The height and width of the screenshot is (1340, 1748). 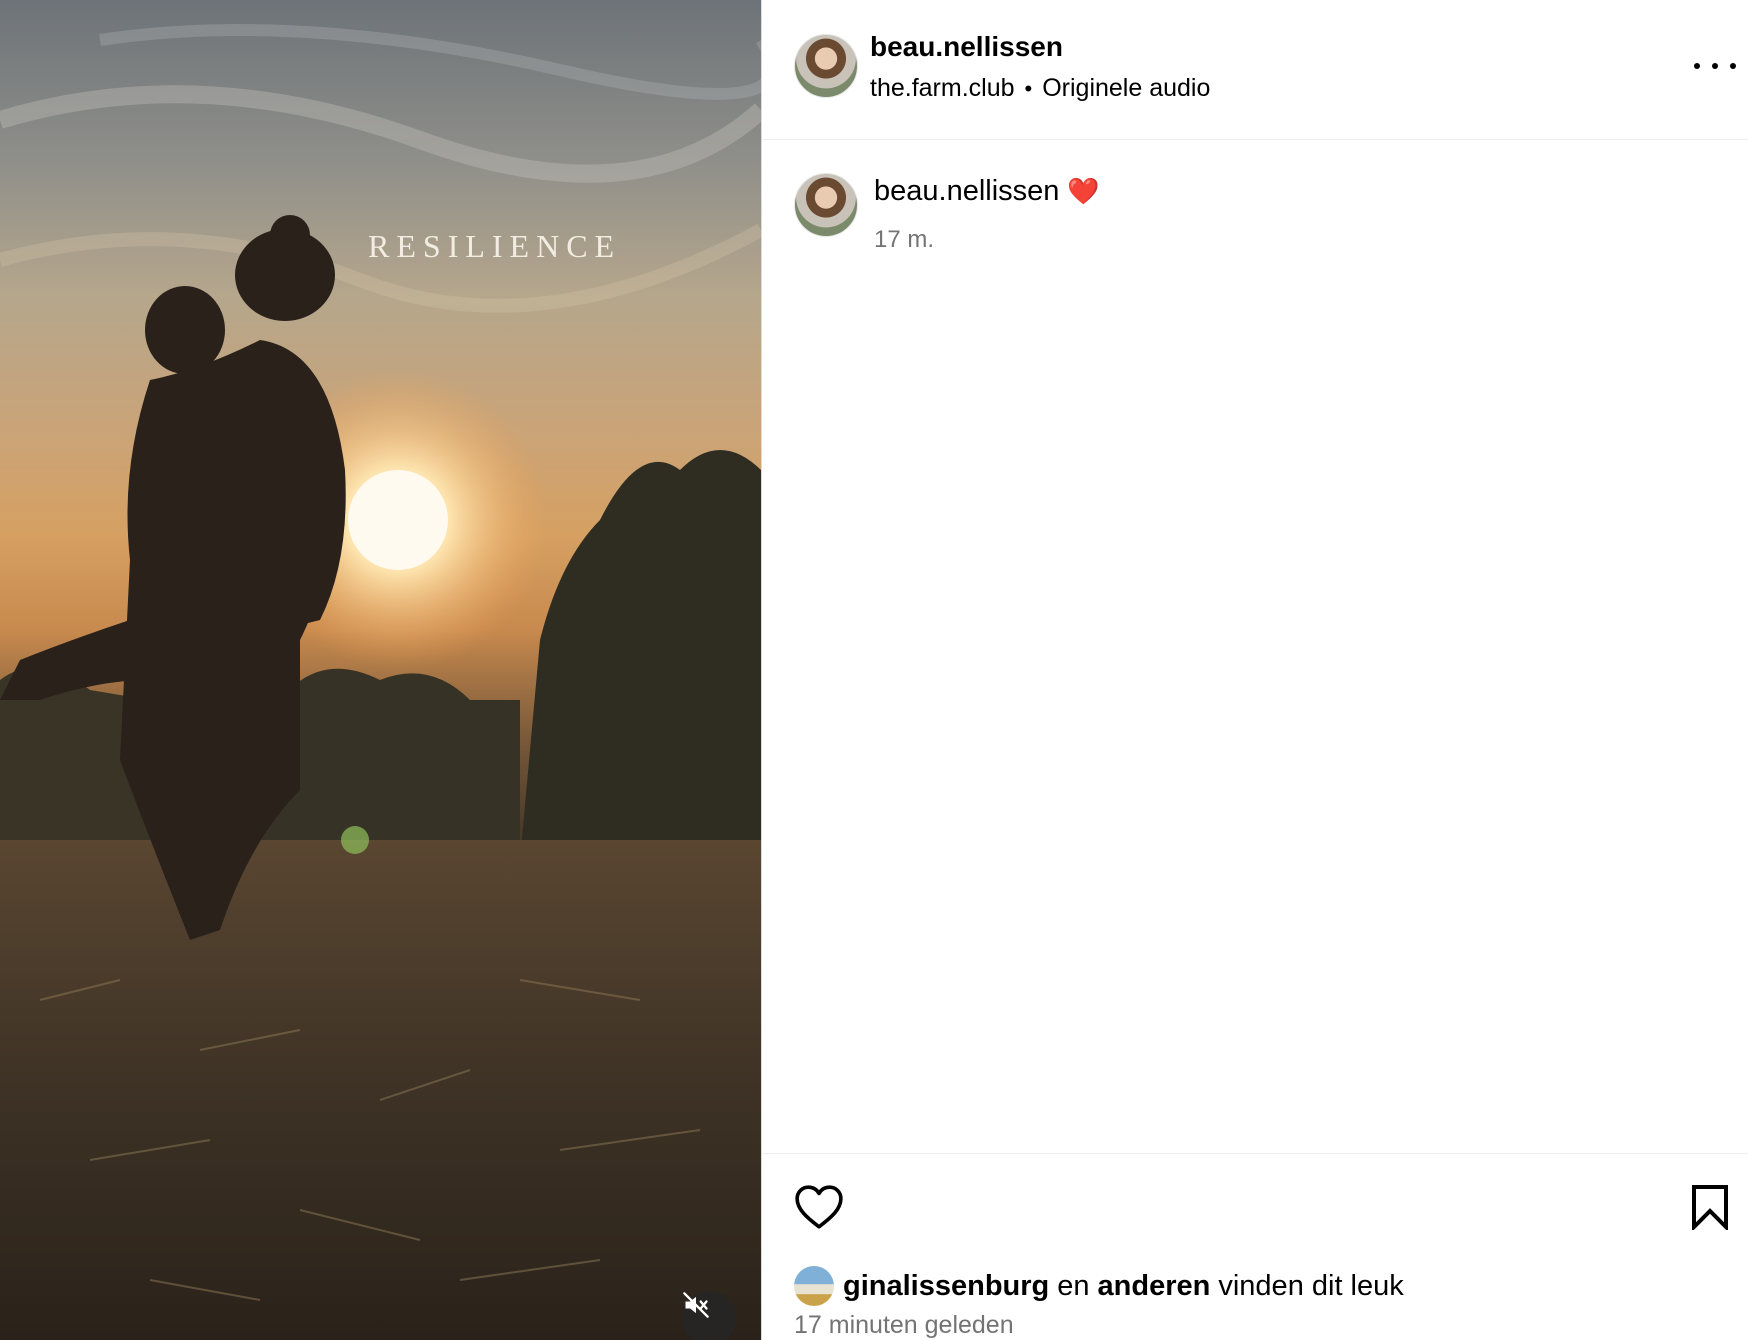 I want to click on post-subline: the.farm.club • Originele audio, so click(x=1040, y=88).